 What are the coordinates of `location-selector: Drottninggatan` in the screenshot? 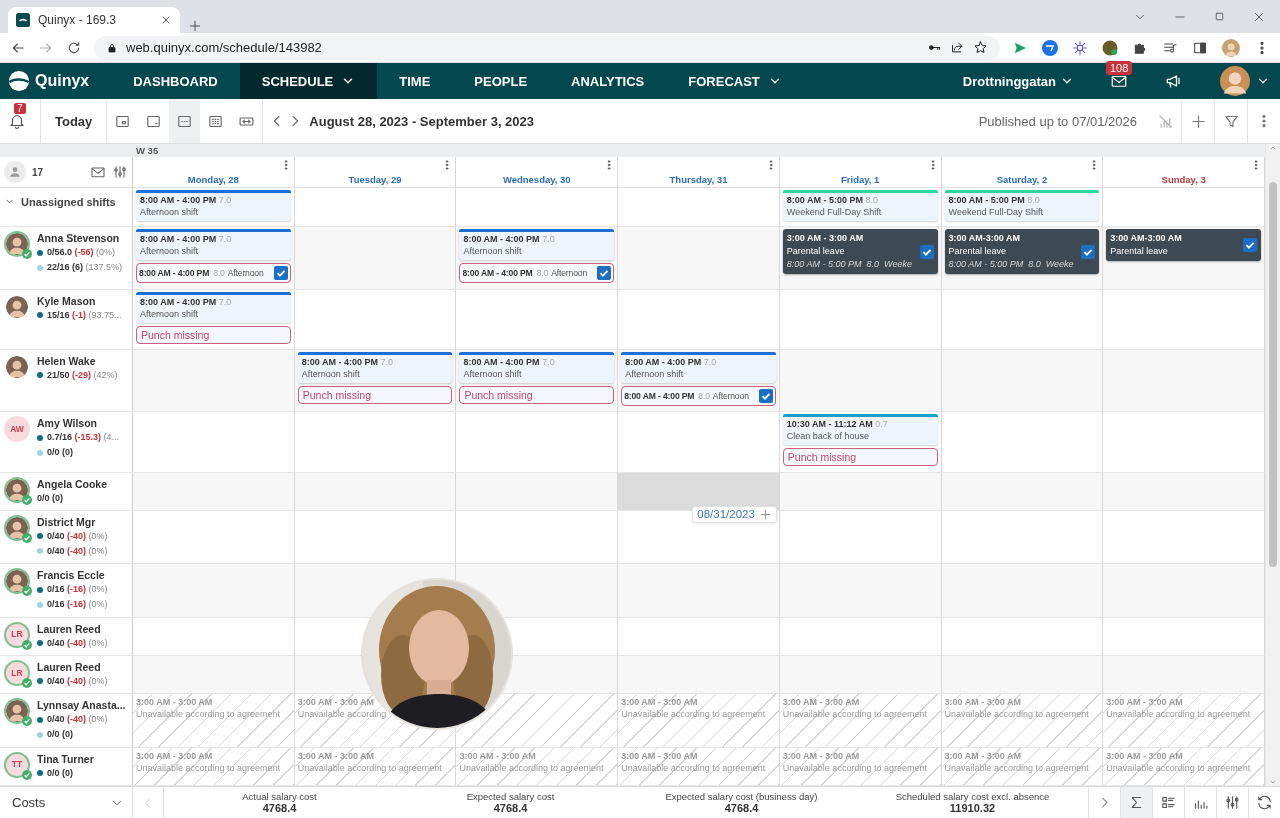 It's located at (1018, 81).